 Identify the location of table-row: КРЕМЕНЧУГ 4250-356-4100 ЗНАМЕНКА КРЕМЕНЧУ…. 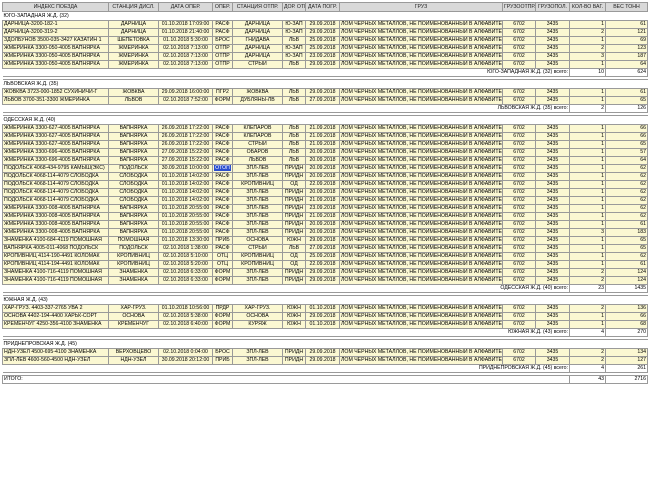
(325, 324).